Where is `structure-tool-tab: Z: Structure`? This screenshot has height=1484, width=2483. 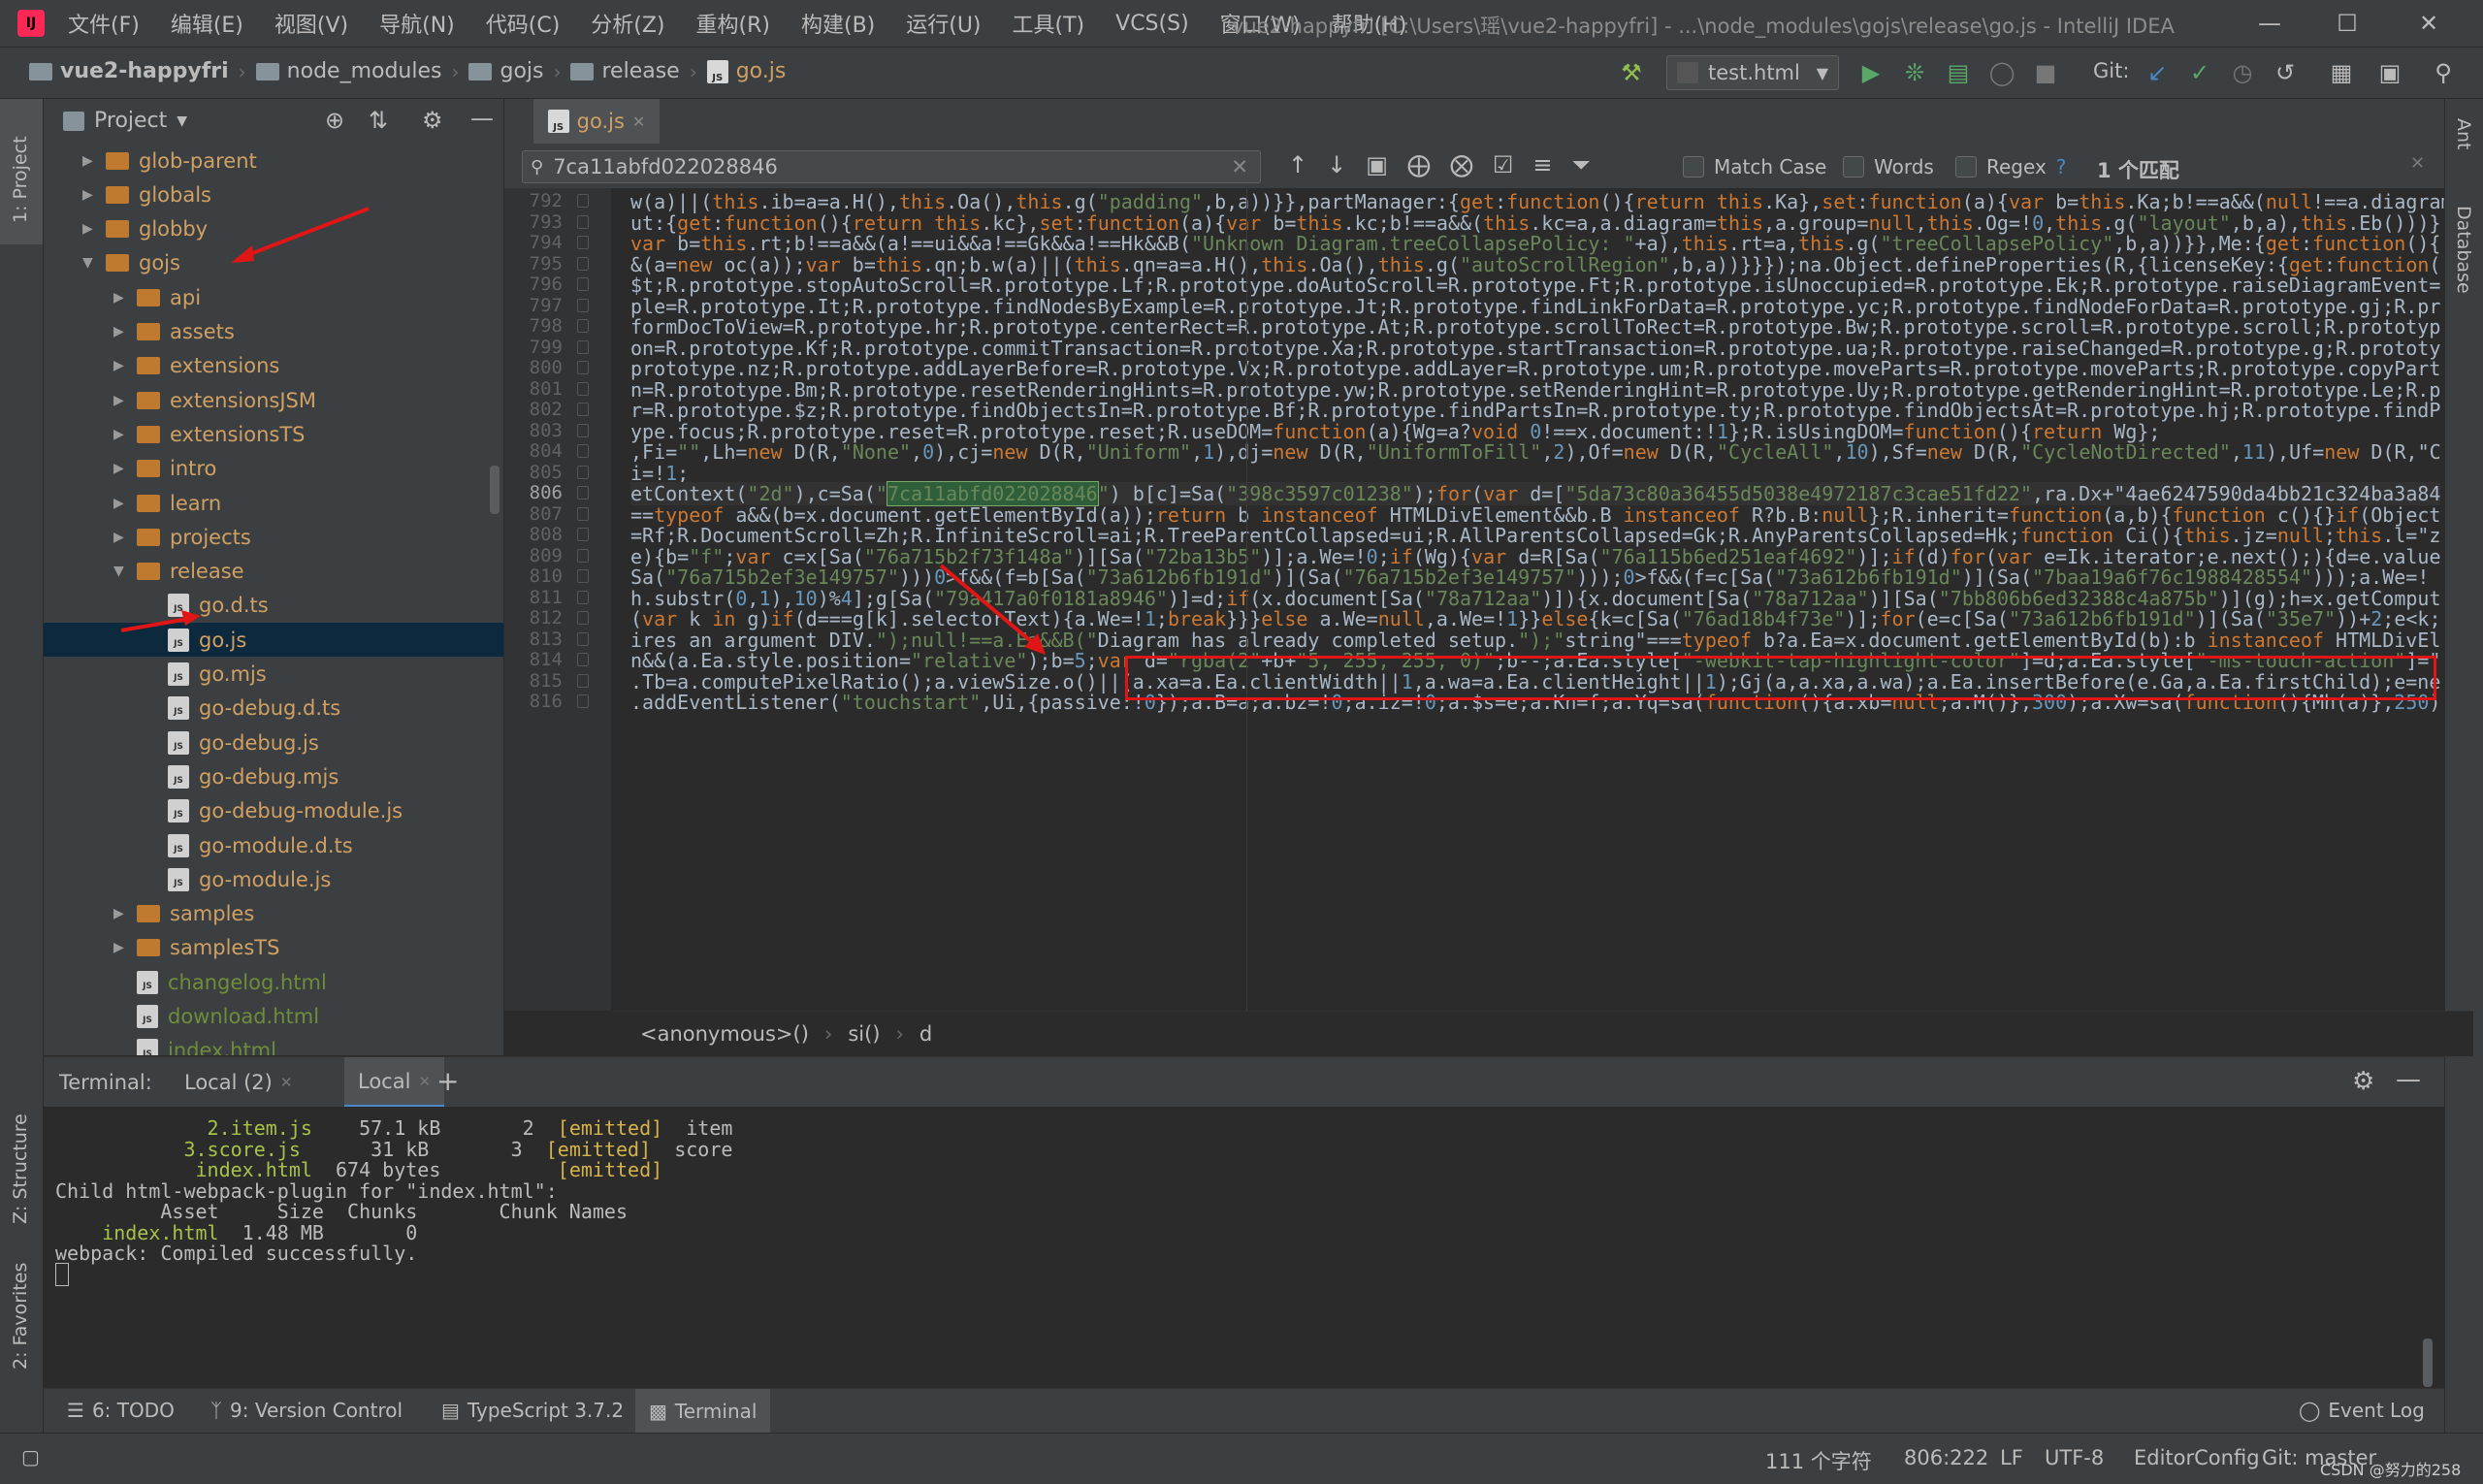 structure-tool-tab: Z: Structure is located at coordinates (20, 1168).